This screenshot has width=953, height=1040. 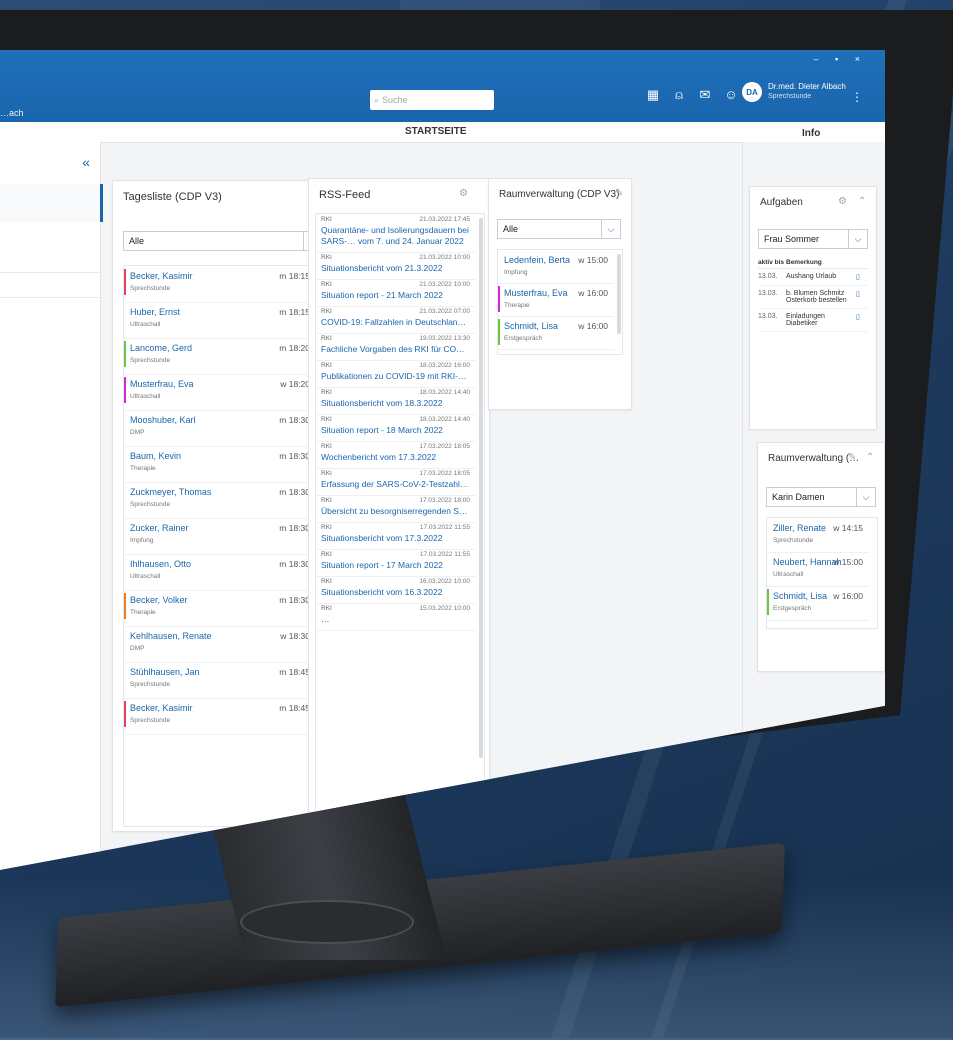 I want to click on list-item: Huber, Ernst Ultraschall m 18:15, so click(x=220, y=320).